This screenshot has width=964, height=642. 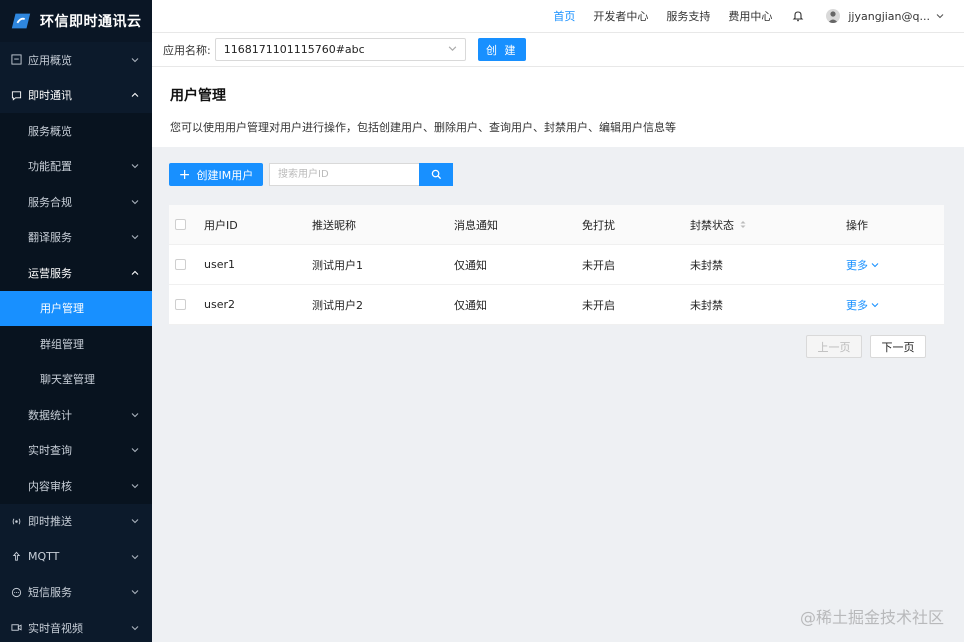 I want to click on column-header-ban-status: 封禁状态, so click(x=768, y=225).